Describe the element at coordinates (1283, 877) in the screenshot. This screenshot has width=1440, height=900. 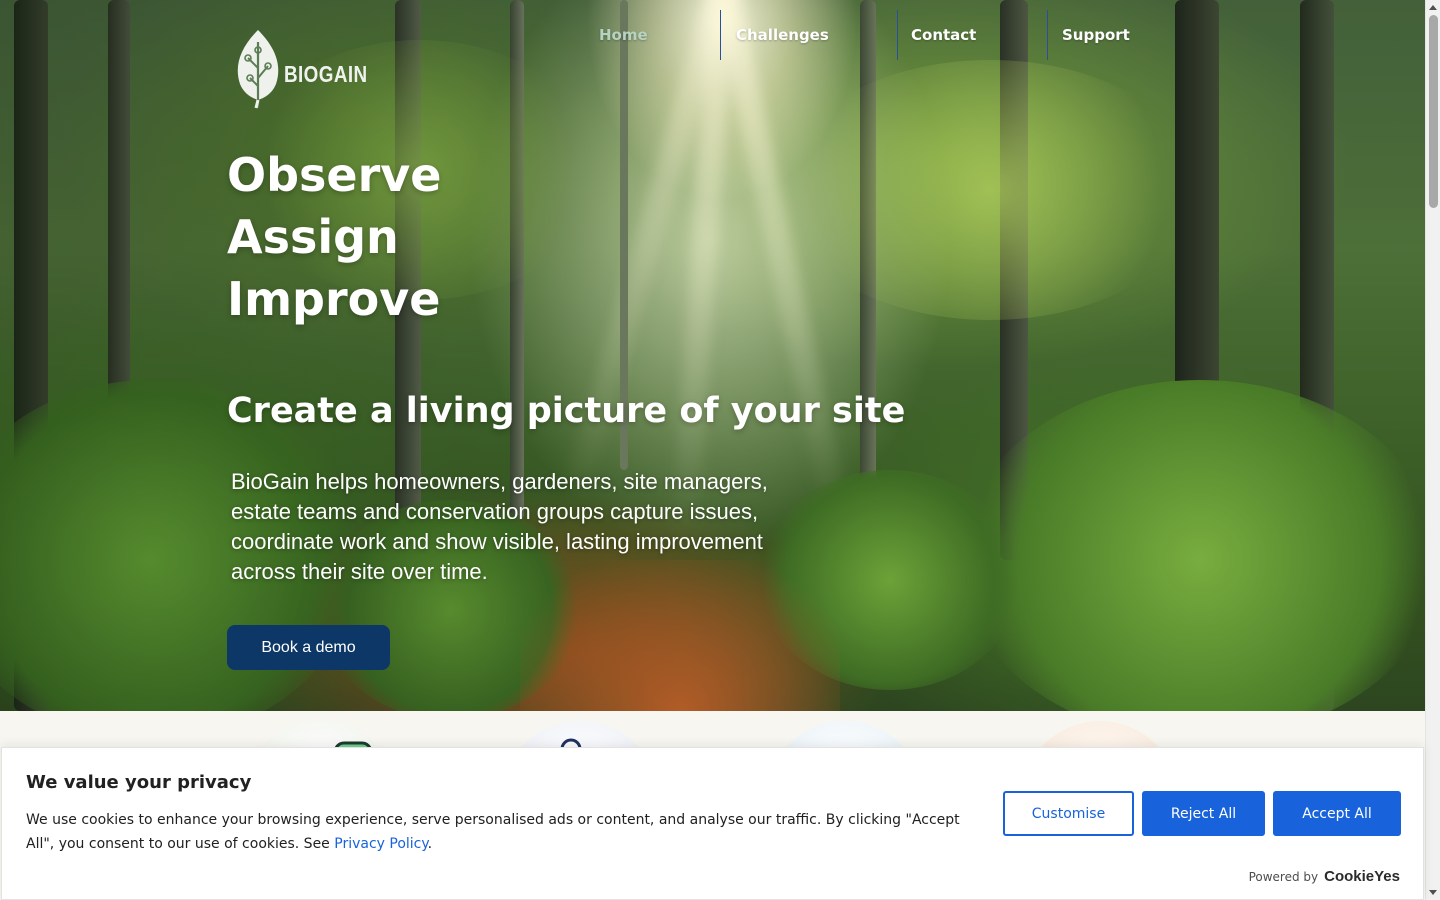
I see `powered-by-label: Powered by` at that location.